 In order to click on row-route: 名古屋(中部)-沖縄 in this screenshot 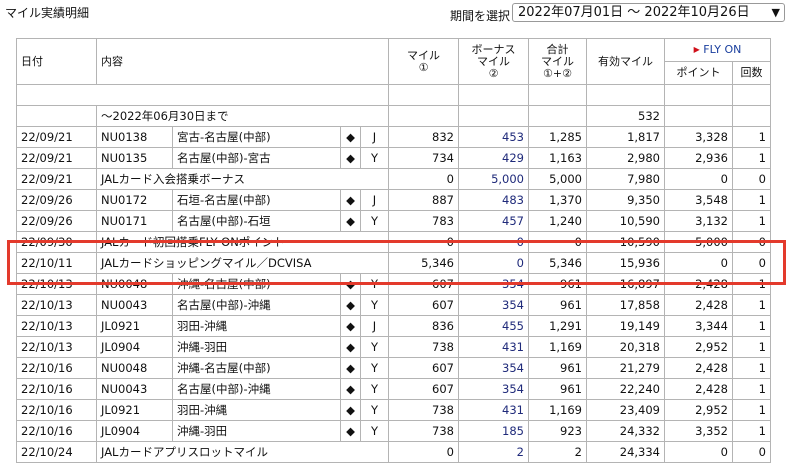, I will do `click(256, 305)`.